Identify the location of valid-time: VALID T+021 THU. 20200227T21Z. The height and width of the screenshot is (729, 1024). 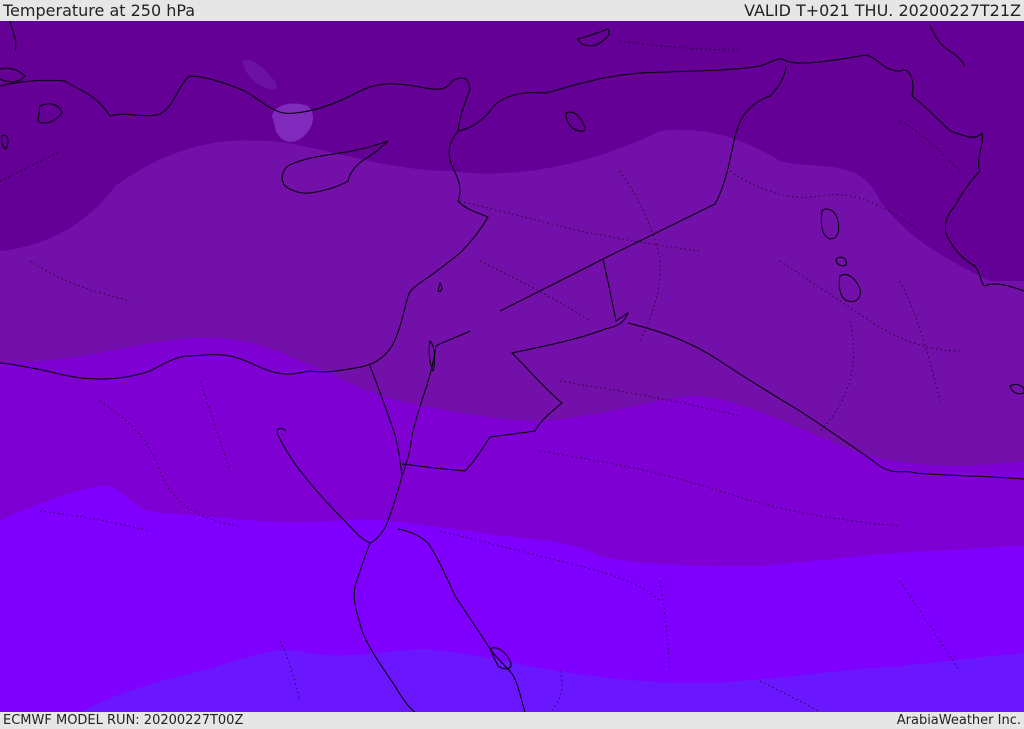
(882, 10).